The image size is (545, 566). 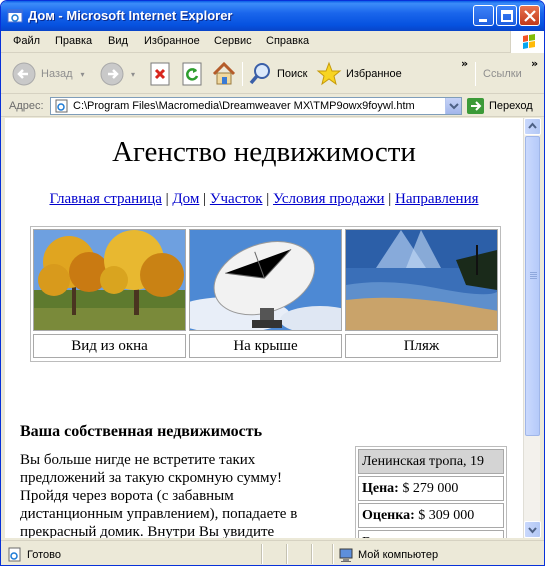 I want to click on price-value: $ 279 000, so click(x=430, y=488).